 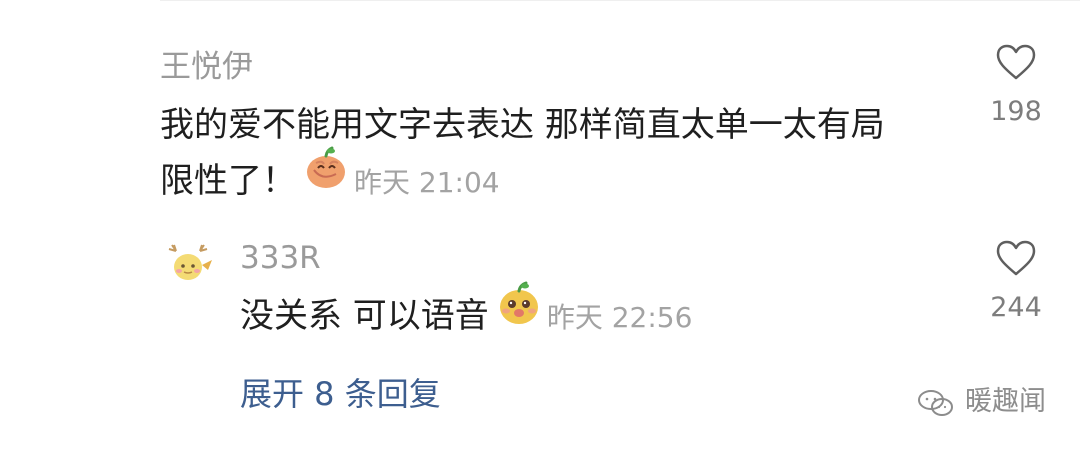 What do you see at coordinates (206, 67) in the screenshot?
I see `comment-username: 王悦伊` at bounding box center [206, 67].